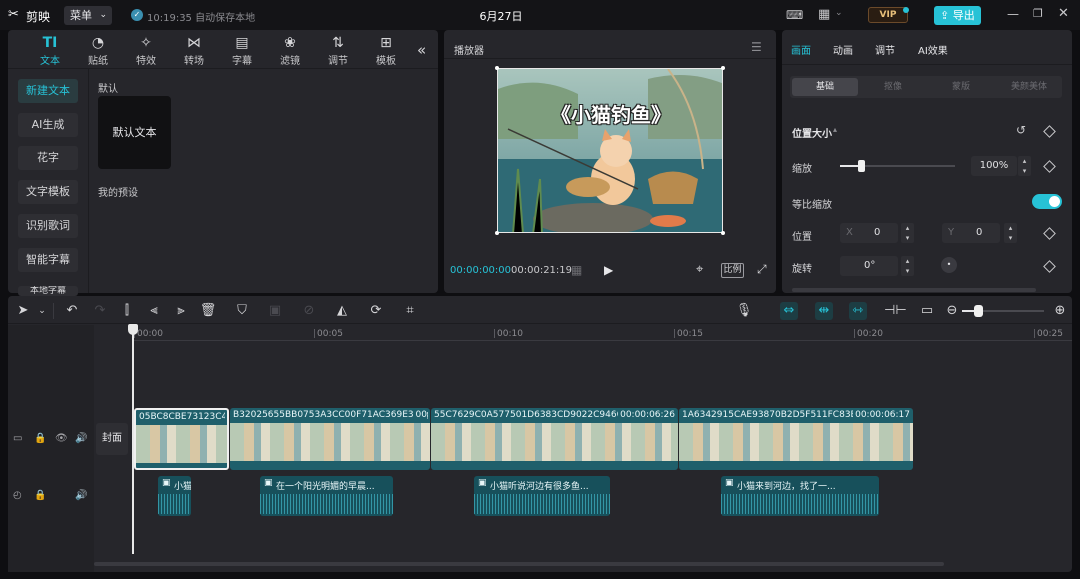 The width and height of the screenshot is (1080, 579). I want to click on export-button: ⇪ 导出, so click(957, 15).